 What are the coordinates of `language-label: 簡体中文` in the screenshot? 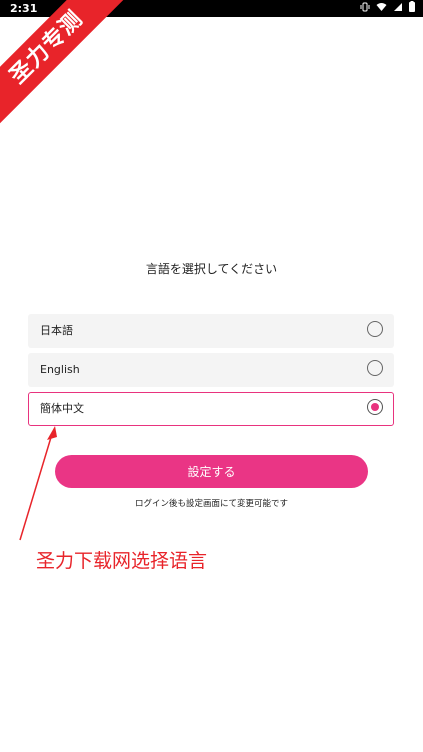 It's located at (62, 408).